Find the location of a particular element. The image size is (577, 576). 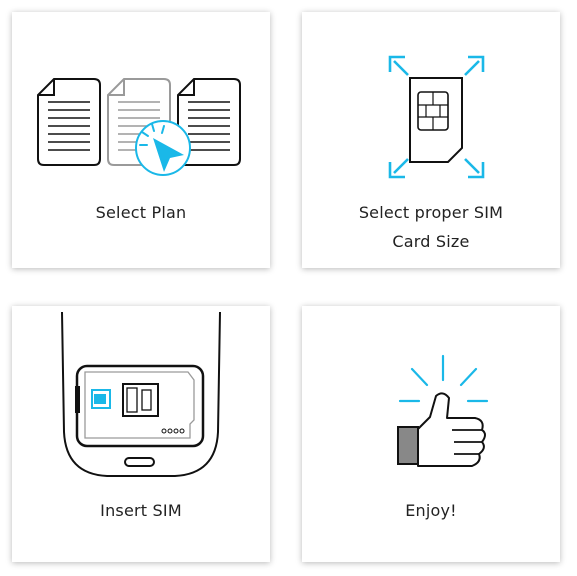

step-caption: Select proper SIM Card Size is located at coordinates (431, 227).